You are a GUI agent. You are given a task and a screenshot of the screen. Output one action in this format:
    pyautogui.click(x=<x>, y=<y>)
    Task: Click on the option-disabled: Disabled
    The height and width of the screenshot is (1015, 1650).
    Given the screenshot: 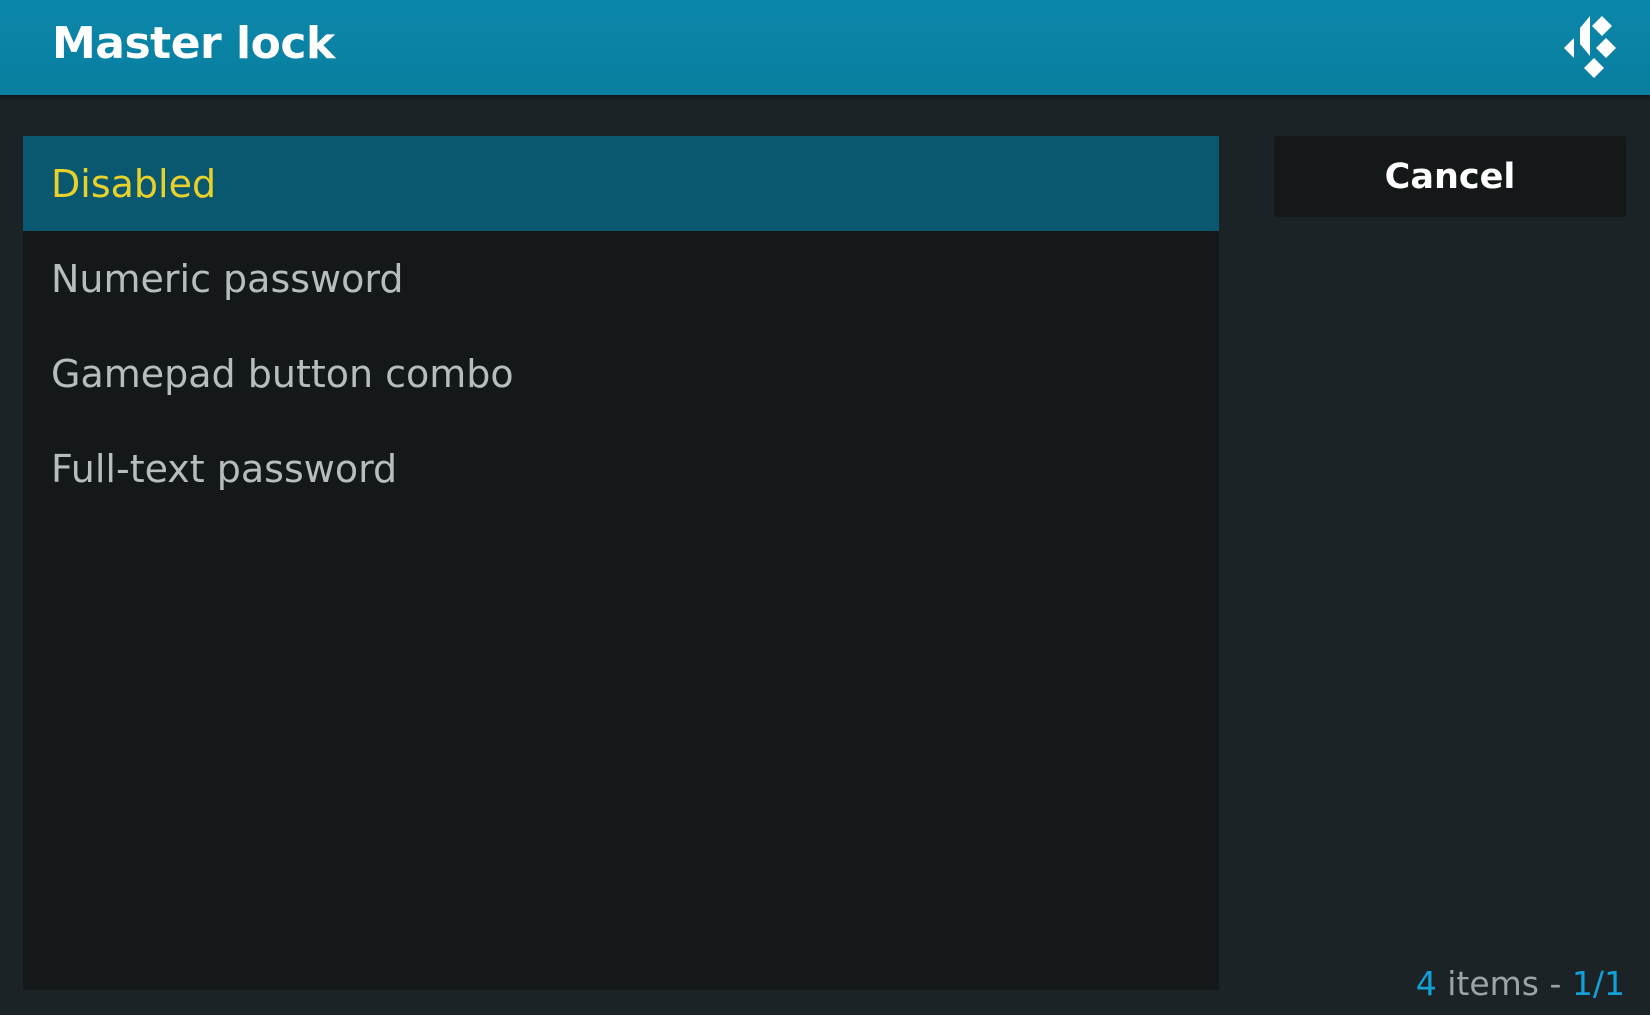 What is the action you would take?
    pyautogui.click(x=621, y=183)
    